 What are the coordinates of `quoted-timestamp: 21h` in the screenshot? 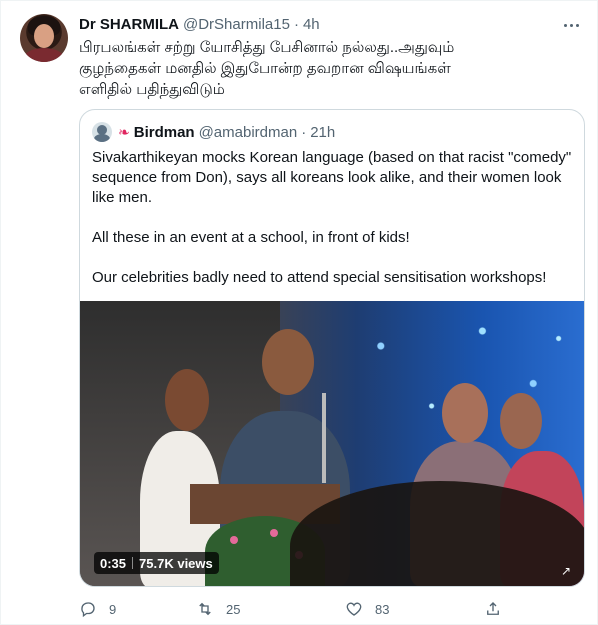 It's located at (322, 132).